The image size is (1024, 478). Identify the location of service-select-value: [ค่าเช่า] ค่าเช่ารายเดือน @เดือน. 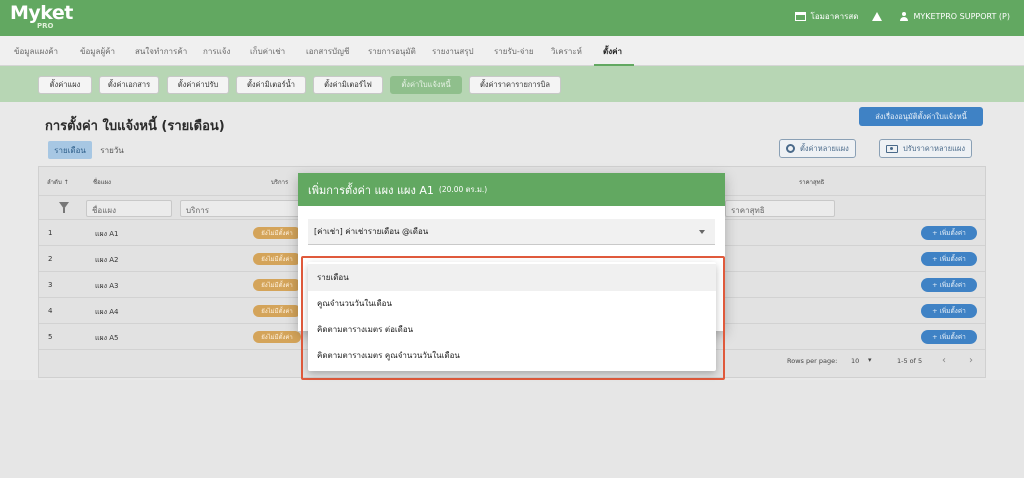
(371, 231).